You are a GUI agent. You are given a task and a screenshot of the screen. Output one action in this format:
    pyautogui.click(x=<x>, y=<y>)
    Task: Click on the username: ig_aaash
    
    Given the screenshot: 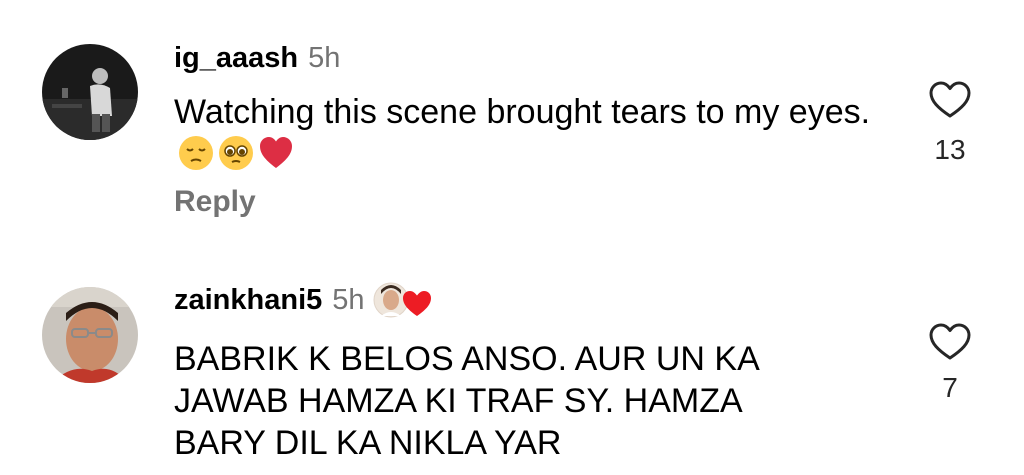 What is the action you would take?
    pyautogui.click(x=236, y=58)
    